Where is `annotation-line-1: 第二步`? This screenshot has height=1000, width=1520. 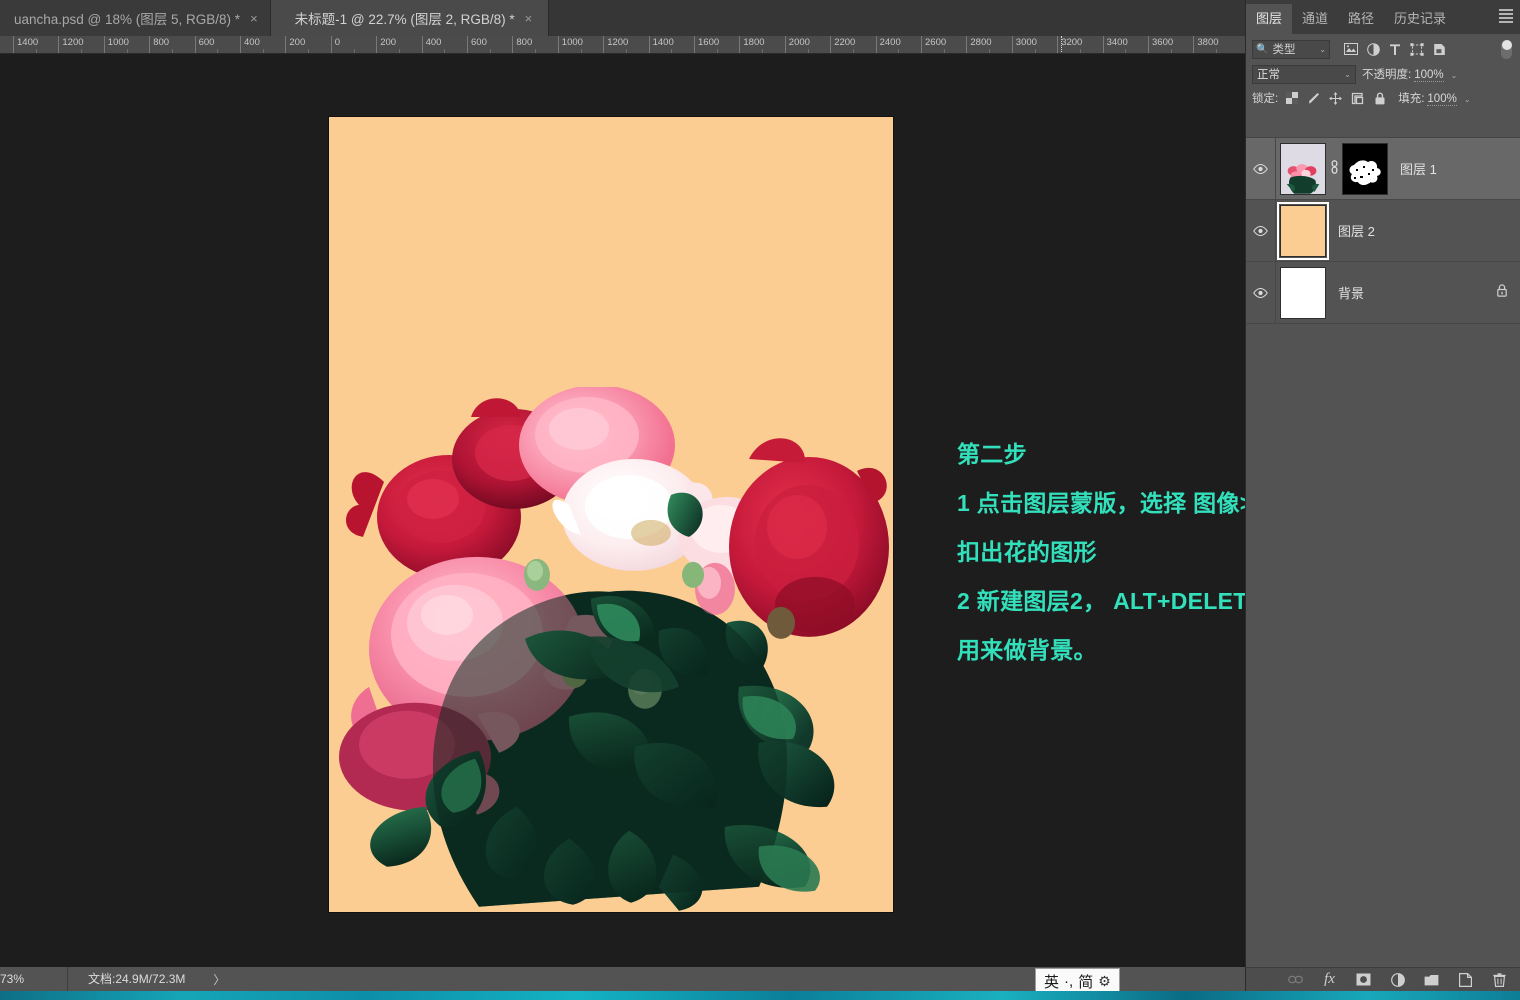
annotation-line-1: 第二步 is located at coordinates (992, 454).